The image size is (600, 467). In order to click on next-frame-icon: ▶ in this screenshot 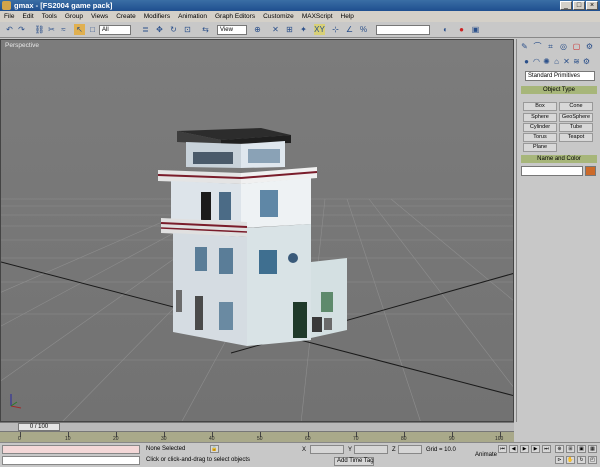, I will do `click(535, 449)`.